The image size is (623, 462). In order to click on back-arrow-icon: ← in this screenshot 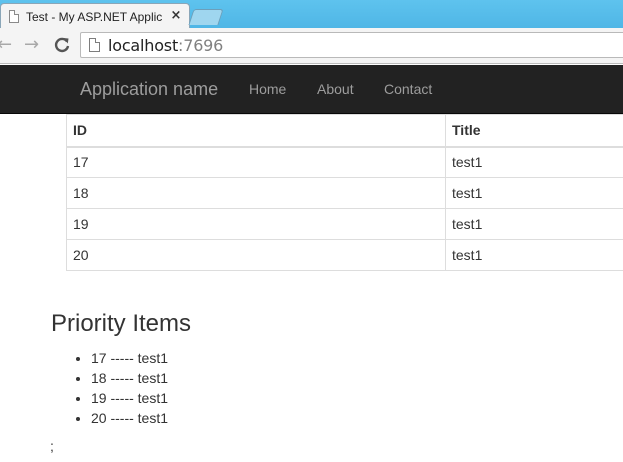, I will do `click(6, 45)`.